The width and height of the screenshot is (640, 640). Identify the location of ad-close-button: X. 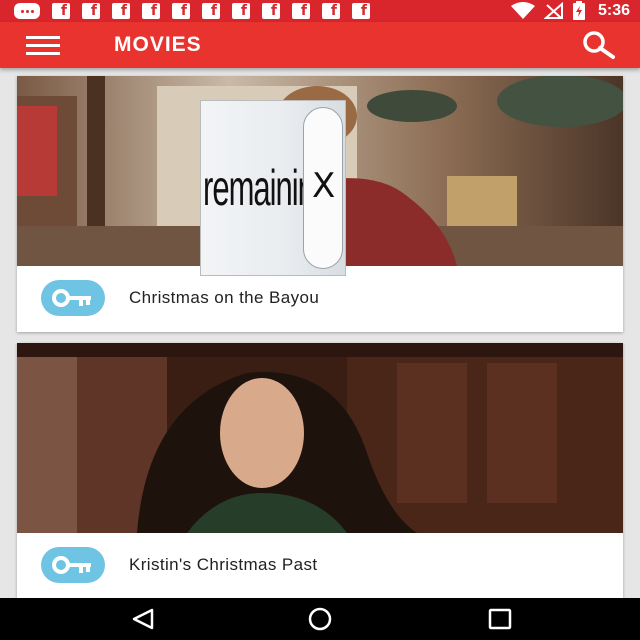
(323, 188).